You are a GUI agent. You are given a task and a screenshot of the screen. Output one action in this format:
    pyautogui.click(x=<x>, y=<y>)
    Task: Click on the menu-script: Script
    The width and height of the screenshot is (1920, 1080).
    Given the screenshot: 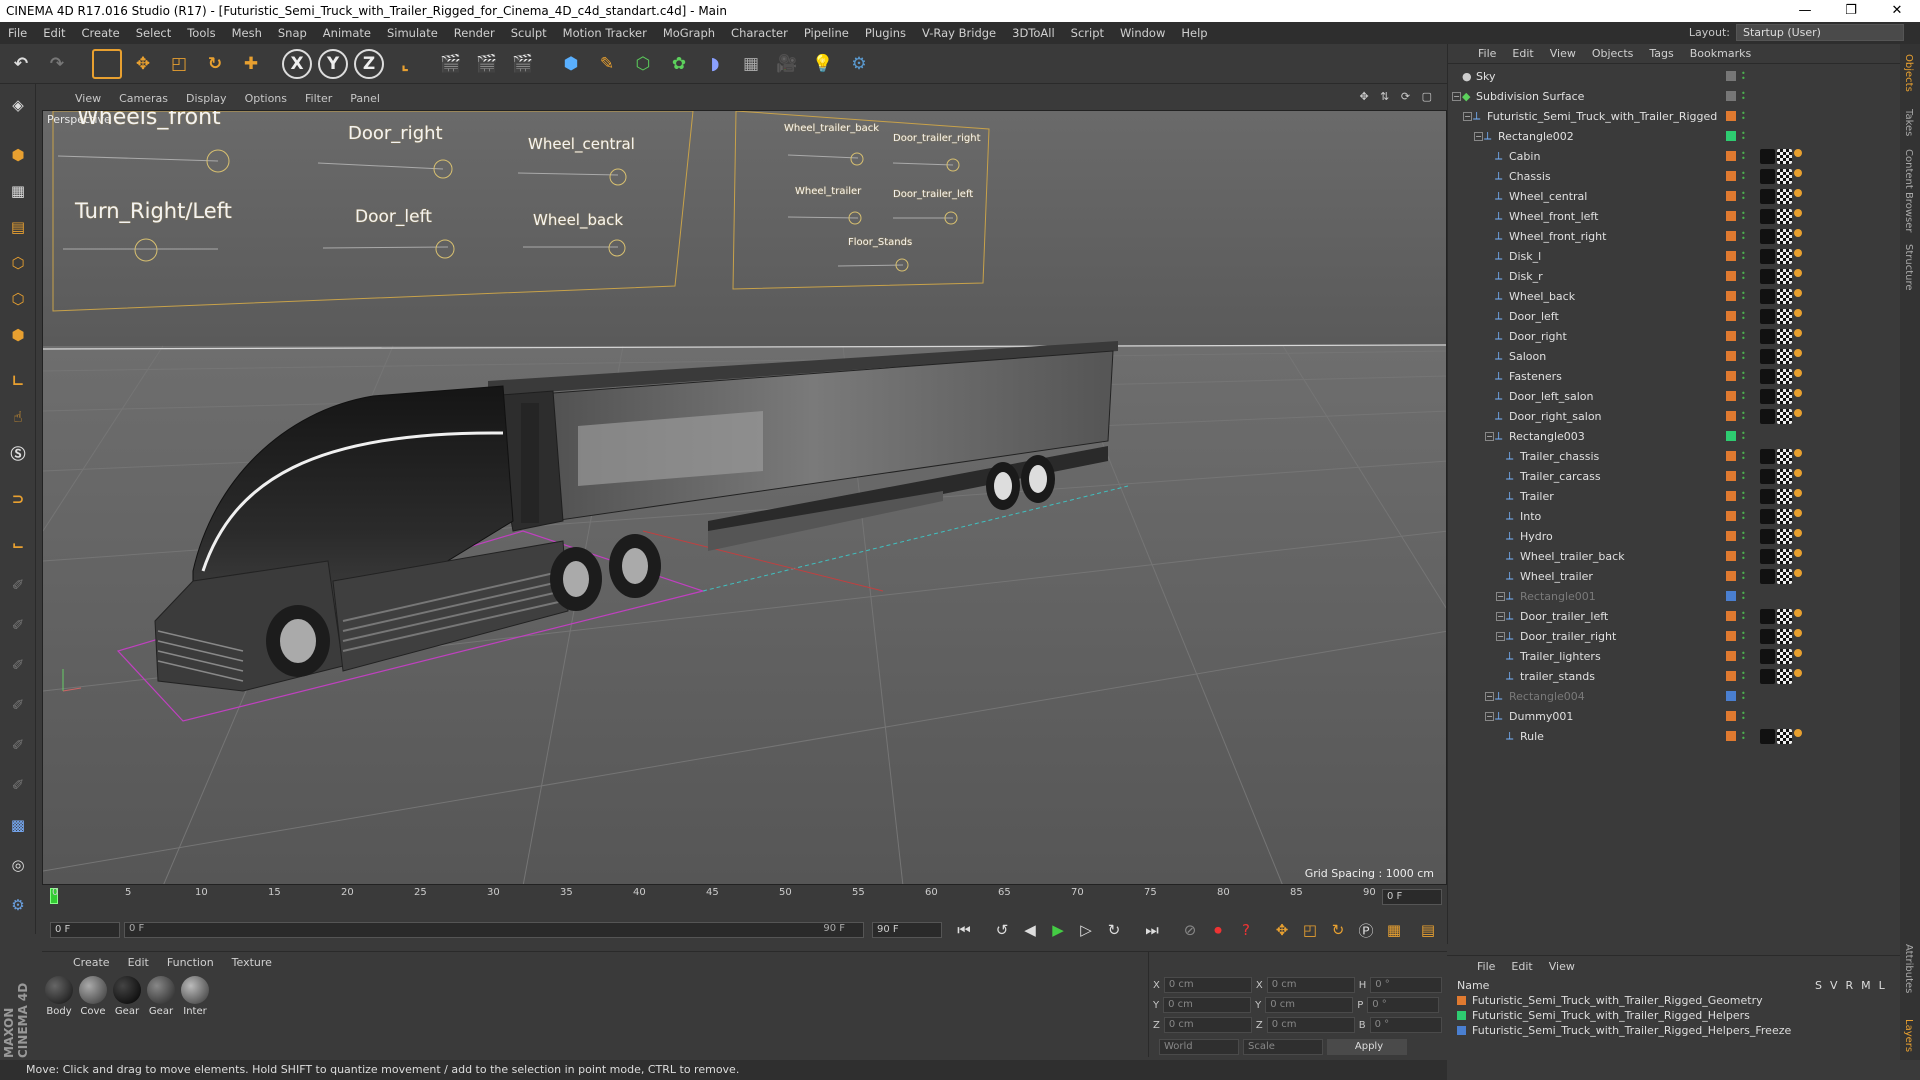 What is the action you would take?
    pyautogui.click(x=1087, y=33)
    